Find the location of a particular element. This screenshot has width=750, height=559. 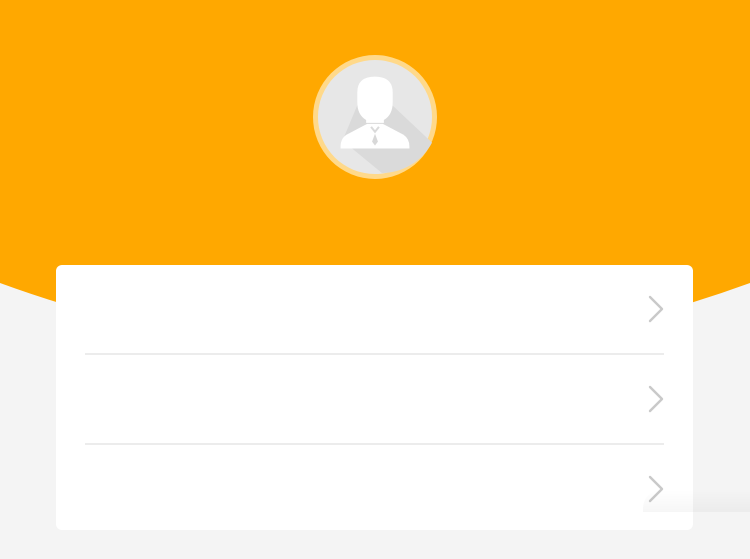

user-avatar-placeholder-icon is located at coordinates (375, 117).